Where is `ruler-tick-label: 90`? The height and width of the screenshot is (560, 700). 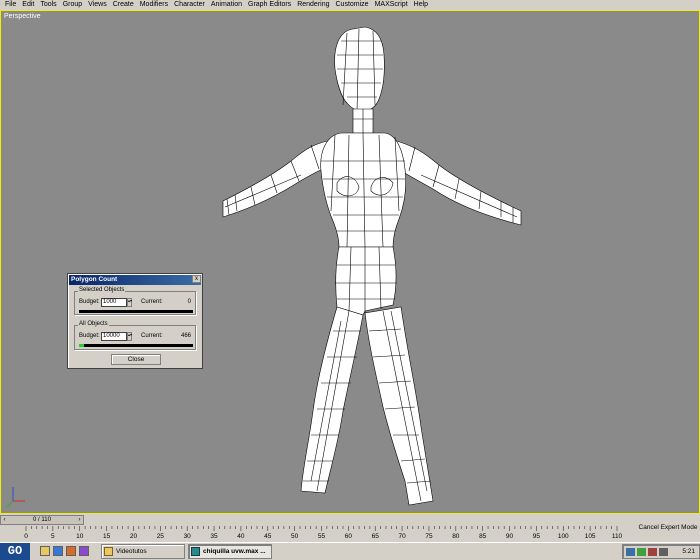
ruler-tick-label: 90 is located at coordinates (510, 536).